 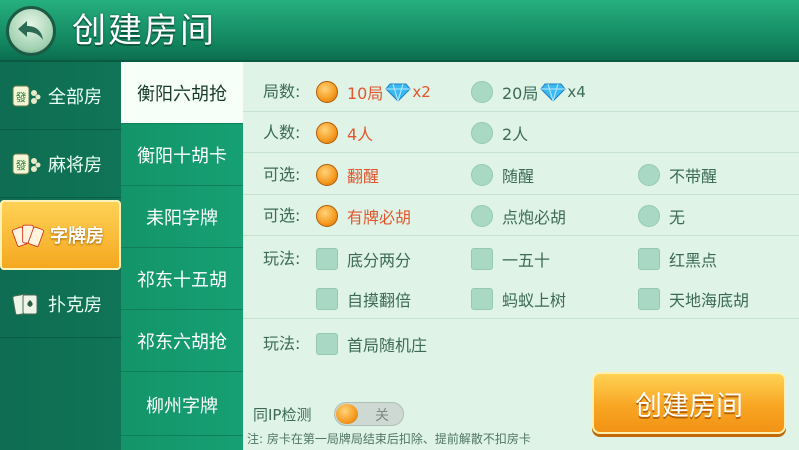 I want to click on option-text: 红黑点, so click(x=693, y=260).